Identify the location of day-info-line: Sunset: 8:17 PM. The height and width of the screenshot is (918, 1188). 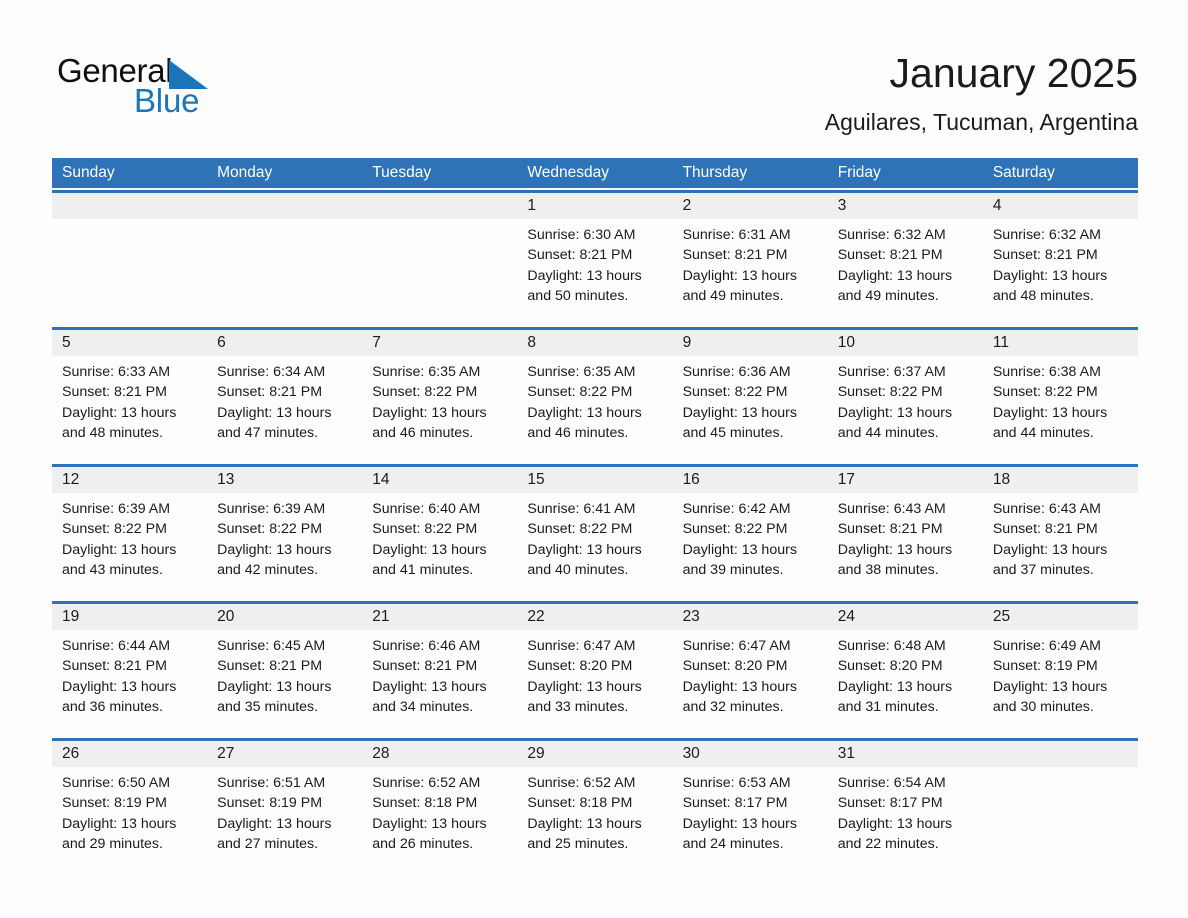
(890, 803).